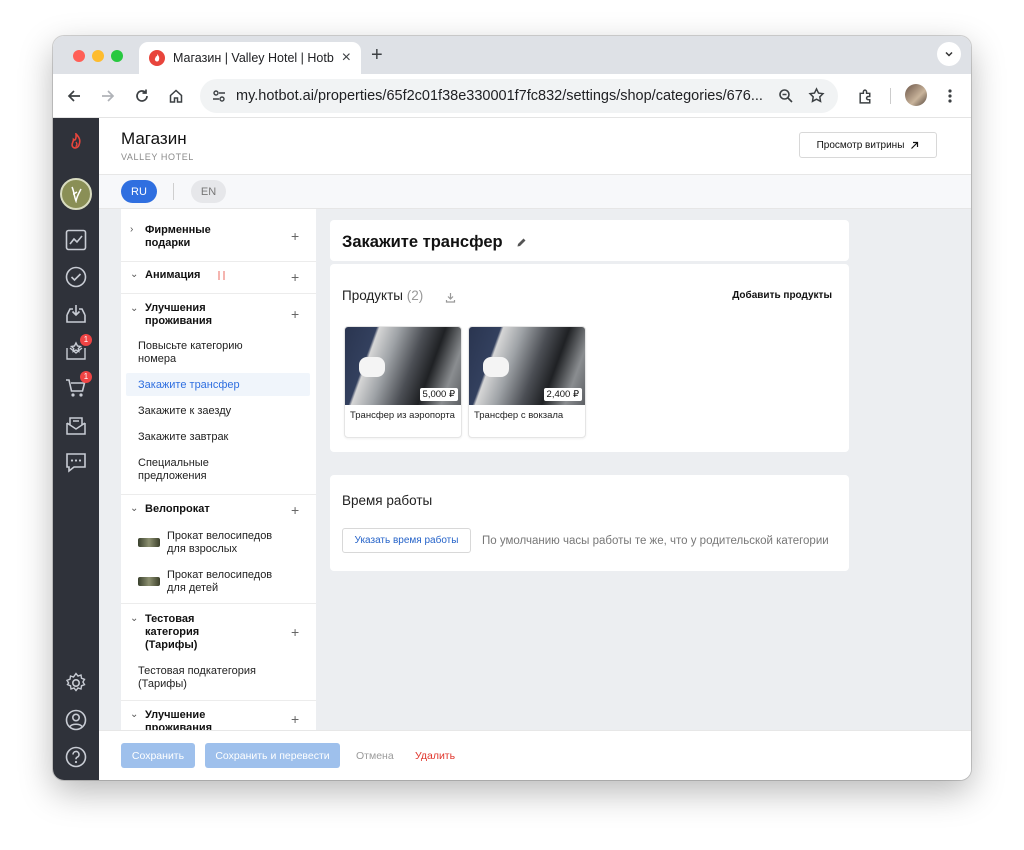  I want to click on property-avatar, so click(76, 194).